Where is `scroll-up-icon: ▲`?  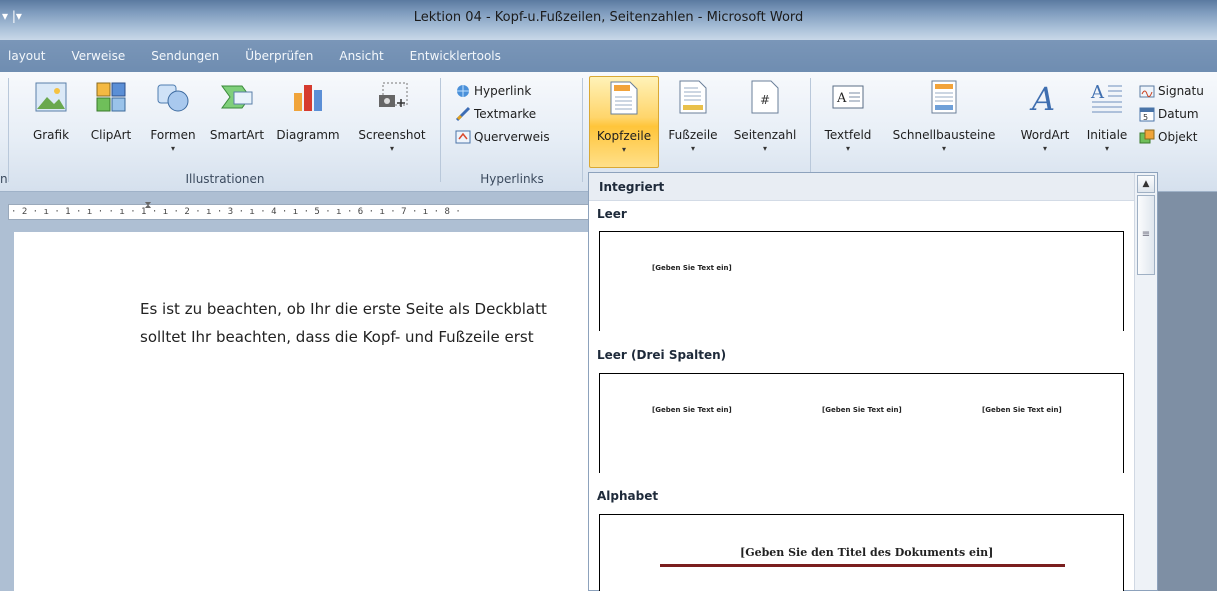
scroll-up-icon: ▲ is located at coordinates (1146, 184).